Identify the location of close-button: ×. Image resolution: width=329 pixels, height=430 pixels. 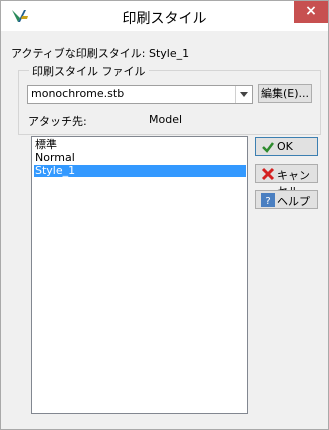
(311, 12).